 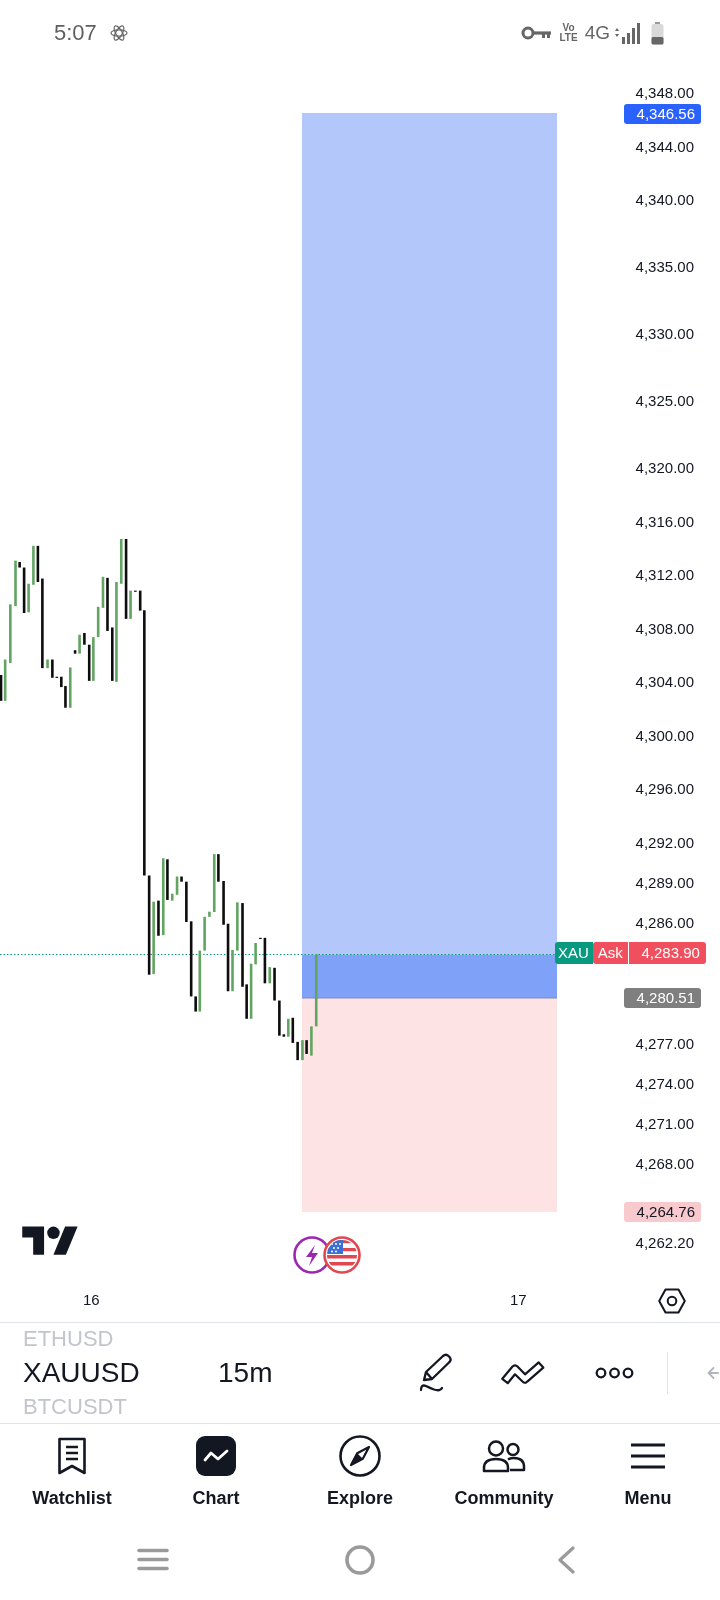 I want to click on nav-tab: Watchlist, so click(x=72, y=1471).